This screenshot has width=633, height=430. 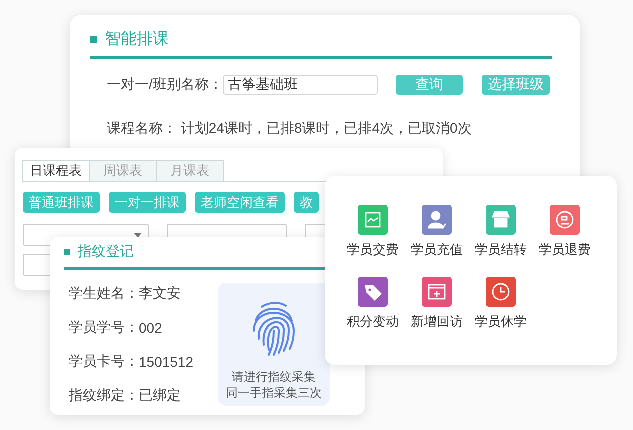 I want to click on field-value: 李文安, so click(x=160, y=294).